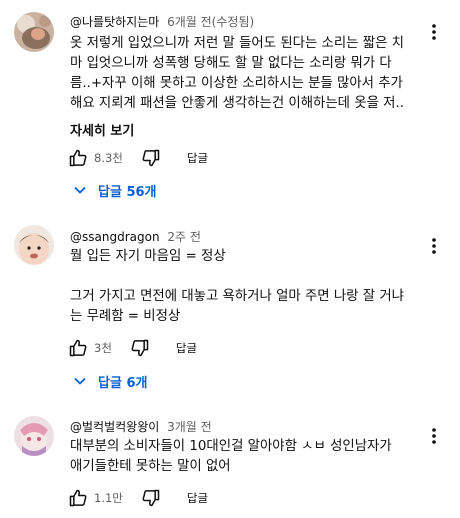 Image resolution: width=460 pixels, height=518 pixels. Describe the element at coordinates (148, 256) in the screenshot. I see `comment-line: 뭘 입든 자기 마음임 = 정상` at that location.